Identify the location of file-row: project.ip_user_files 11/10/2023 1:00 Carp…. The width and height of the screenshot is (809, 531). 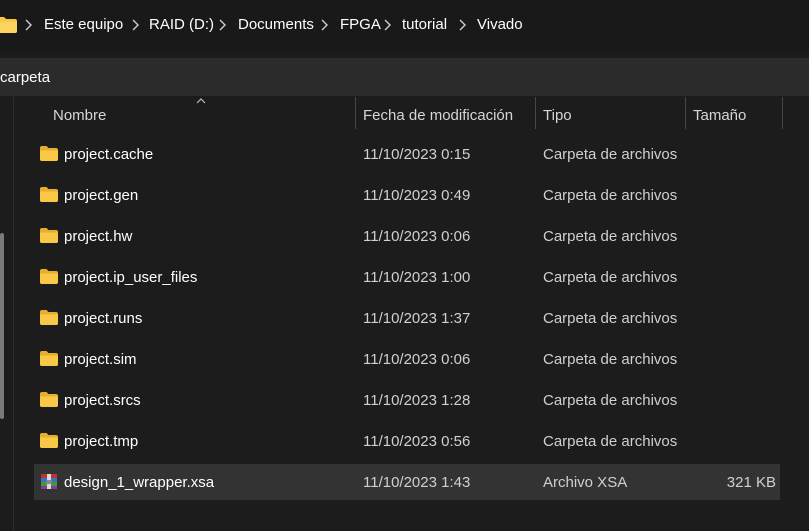
(407, 277).